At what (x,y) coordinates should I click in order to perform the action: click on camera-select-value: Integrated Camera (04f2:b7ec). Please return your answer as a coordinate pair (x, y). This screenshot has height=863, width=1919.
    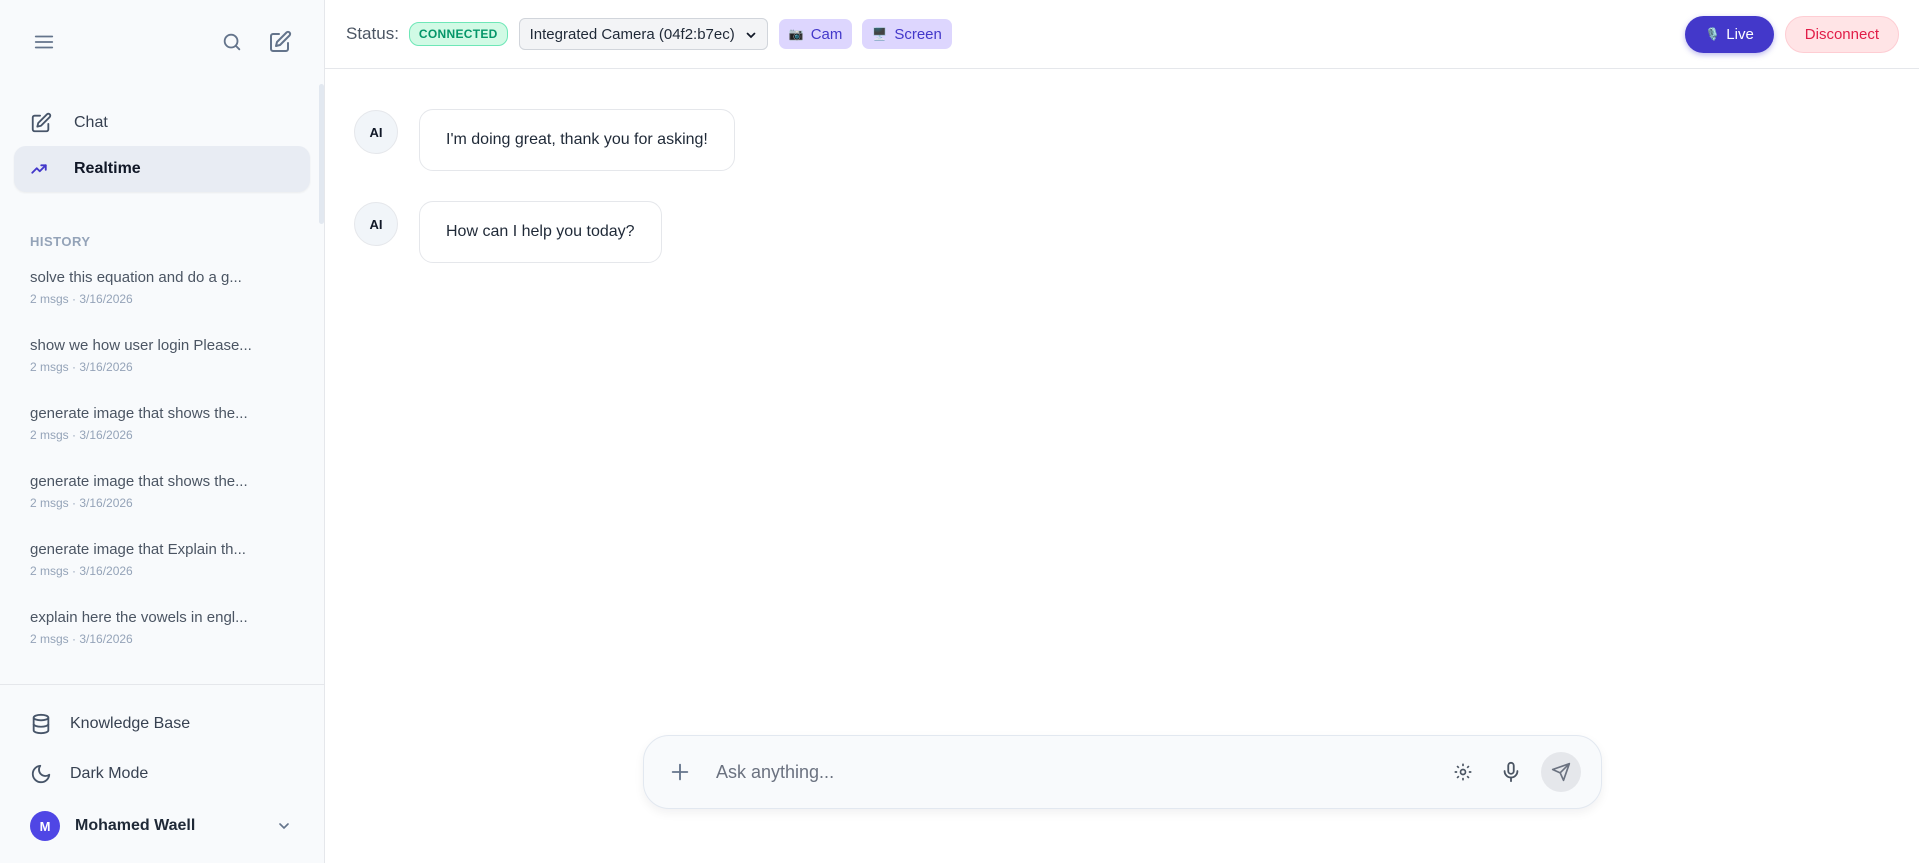
    Looking at the image, I should click on (632, 34).